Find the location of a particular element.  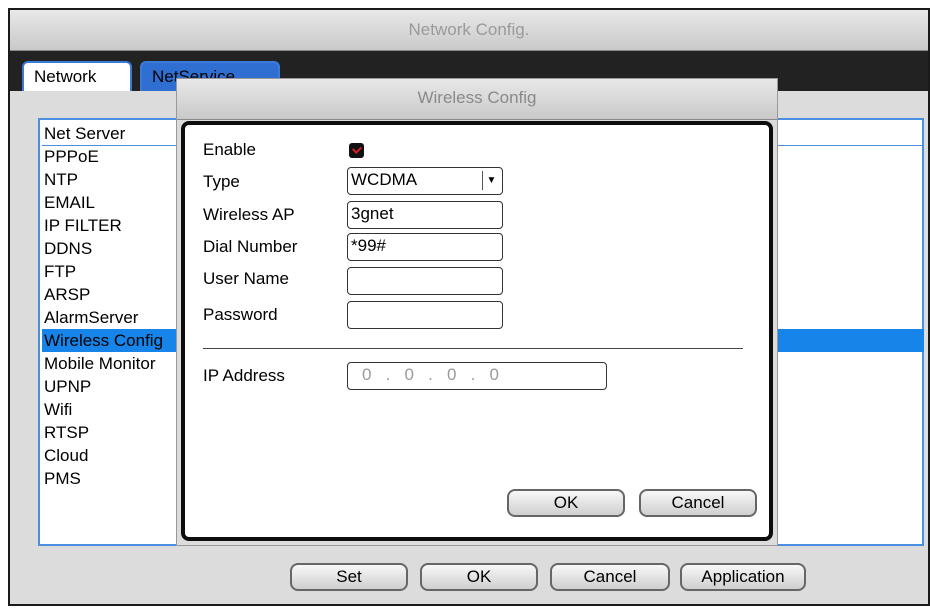

ip-address-value: 0 . 0 . 0 . 0 is located at coordinates (431, 374).